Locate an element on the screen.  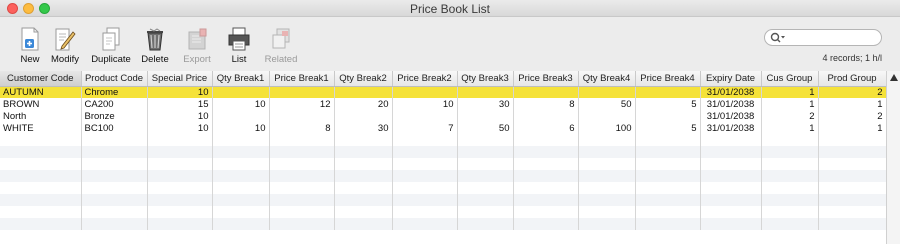
modify-button: Modify is located at coordinates (65, 48).